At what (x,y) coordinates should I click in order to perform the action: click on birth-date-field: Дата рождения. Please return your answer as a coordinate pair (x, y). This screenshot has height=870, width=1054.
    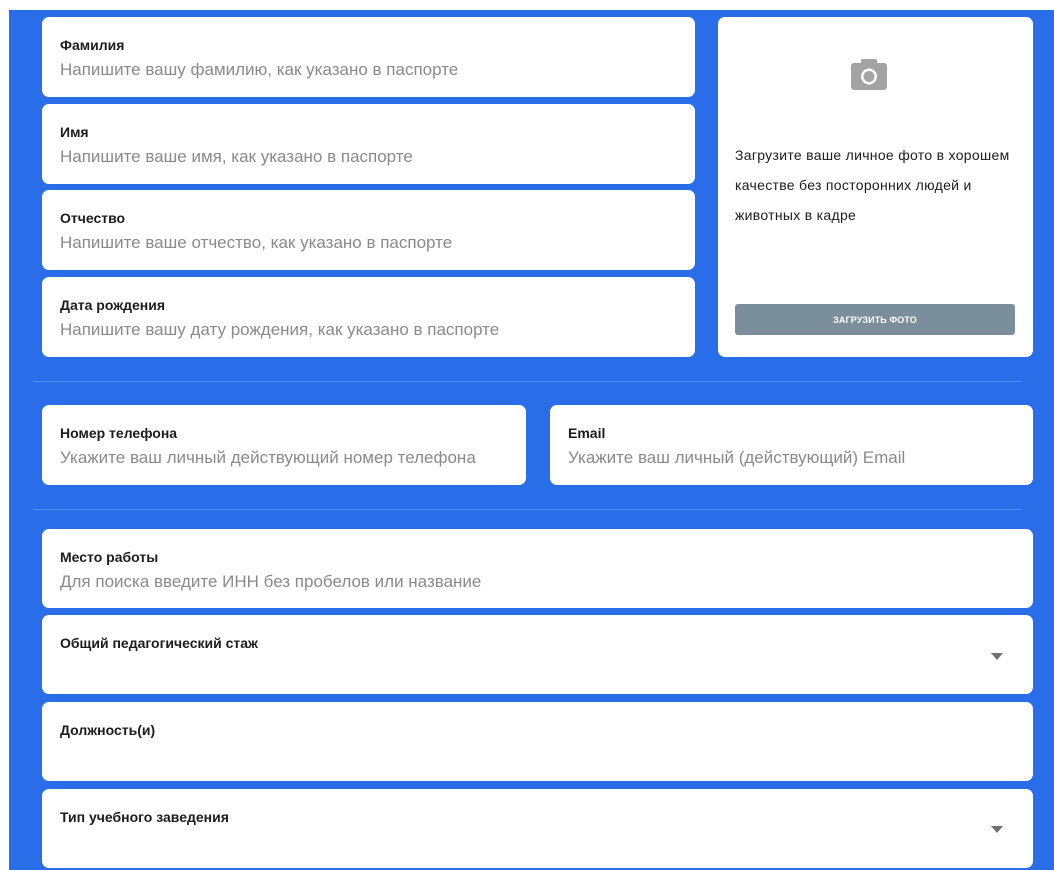
    Looking at the image, I should click on (368, 317).